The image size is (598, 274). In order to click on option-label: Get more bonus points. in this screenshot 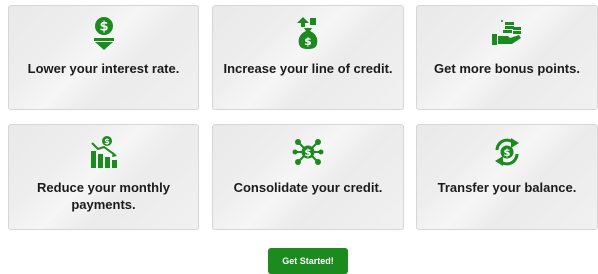, I will do `click(507, 68)`.